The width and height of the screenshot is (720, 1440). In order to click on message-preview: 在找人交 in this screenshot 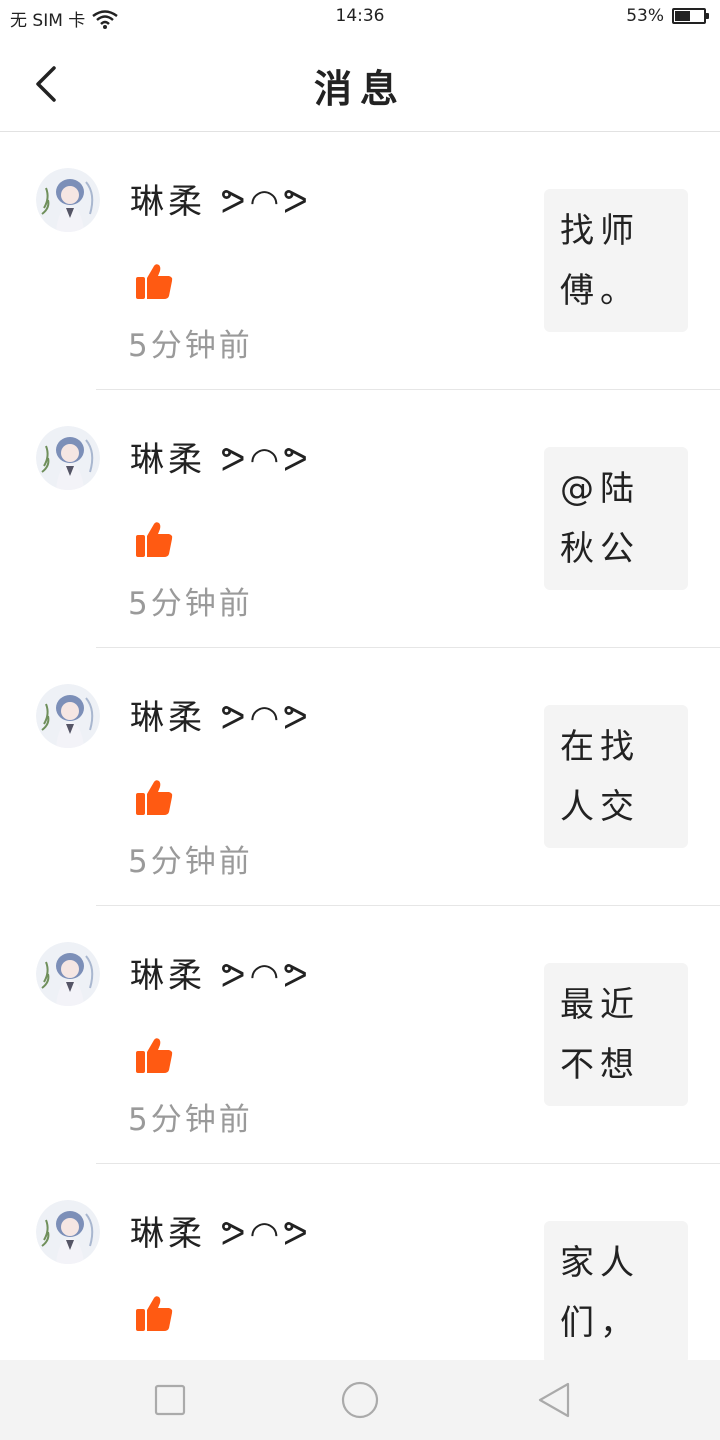, I will do `click(616, 776)`.